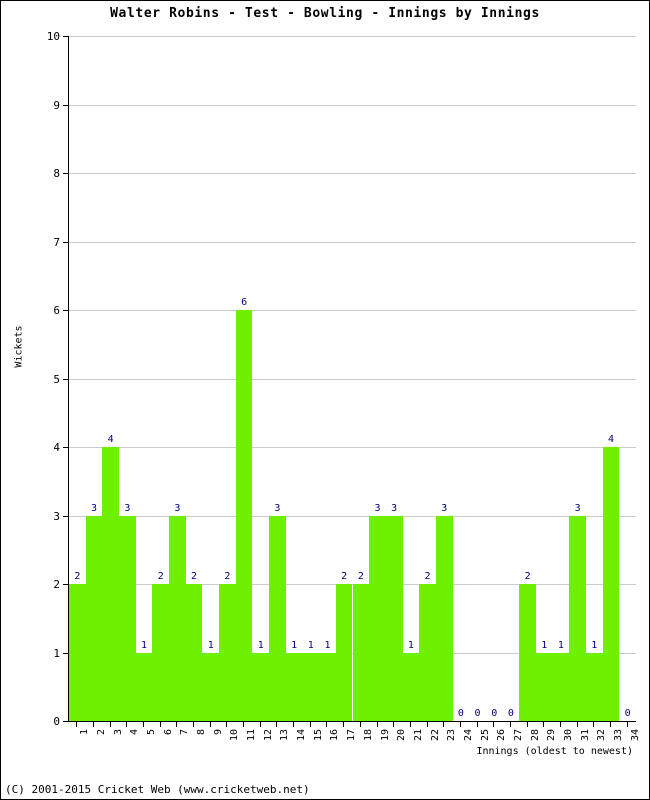 Image resolution: width=650 pixels, height=800 pixels. Describe the element at coordinates (118, 732) in the screenshot. I see `x-tick-label: 3` at that location.